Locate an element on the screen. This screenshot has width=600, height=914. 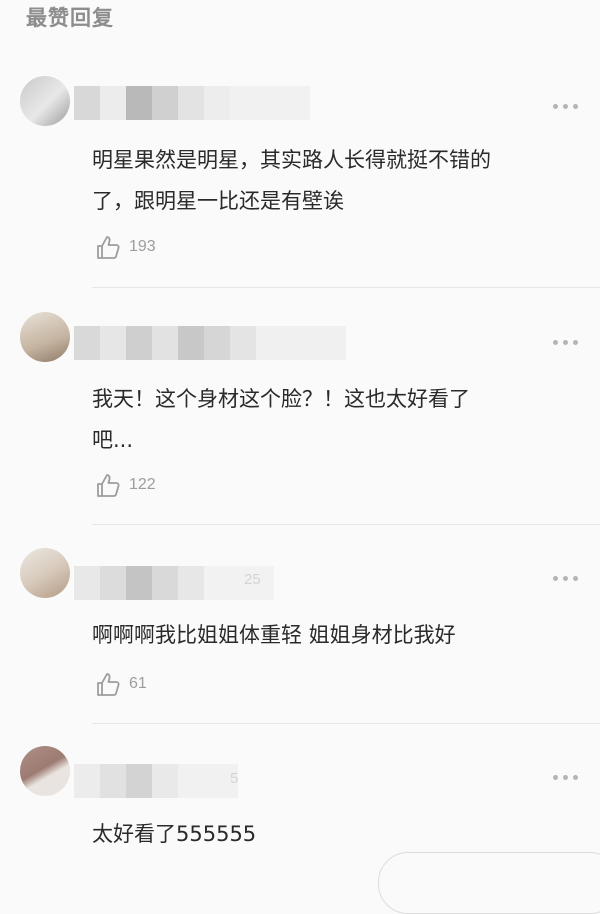
comment-text: 太好看了555555 is located at coordinates (332, 834).